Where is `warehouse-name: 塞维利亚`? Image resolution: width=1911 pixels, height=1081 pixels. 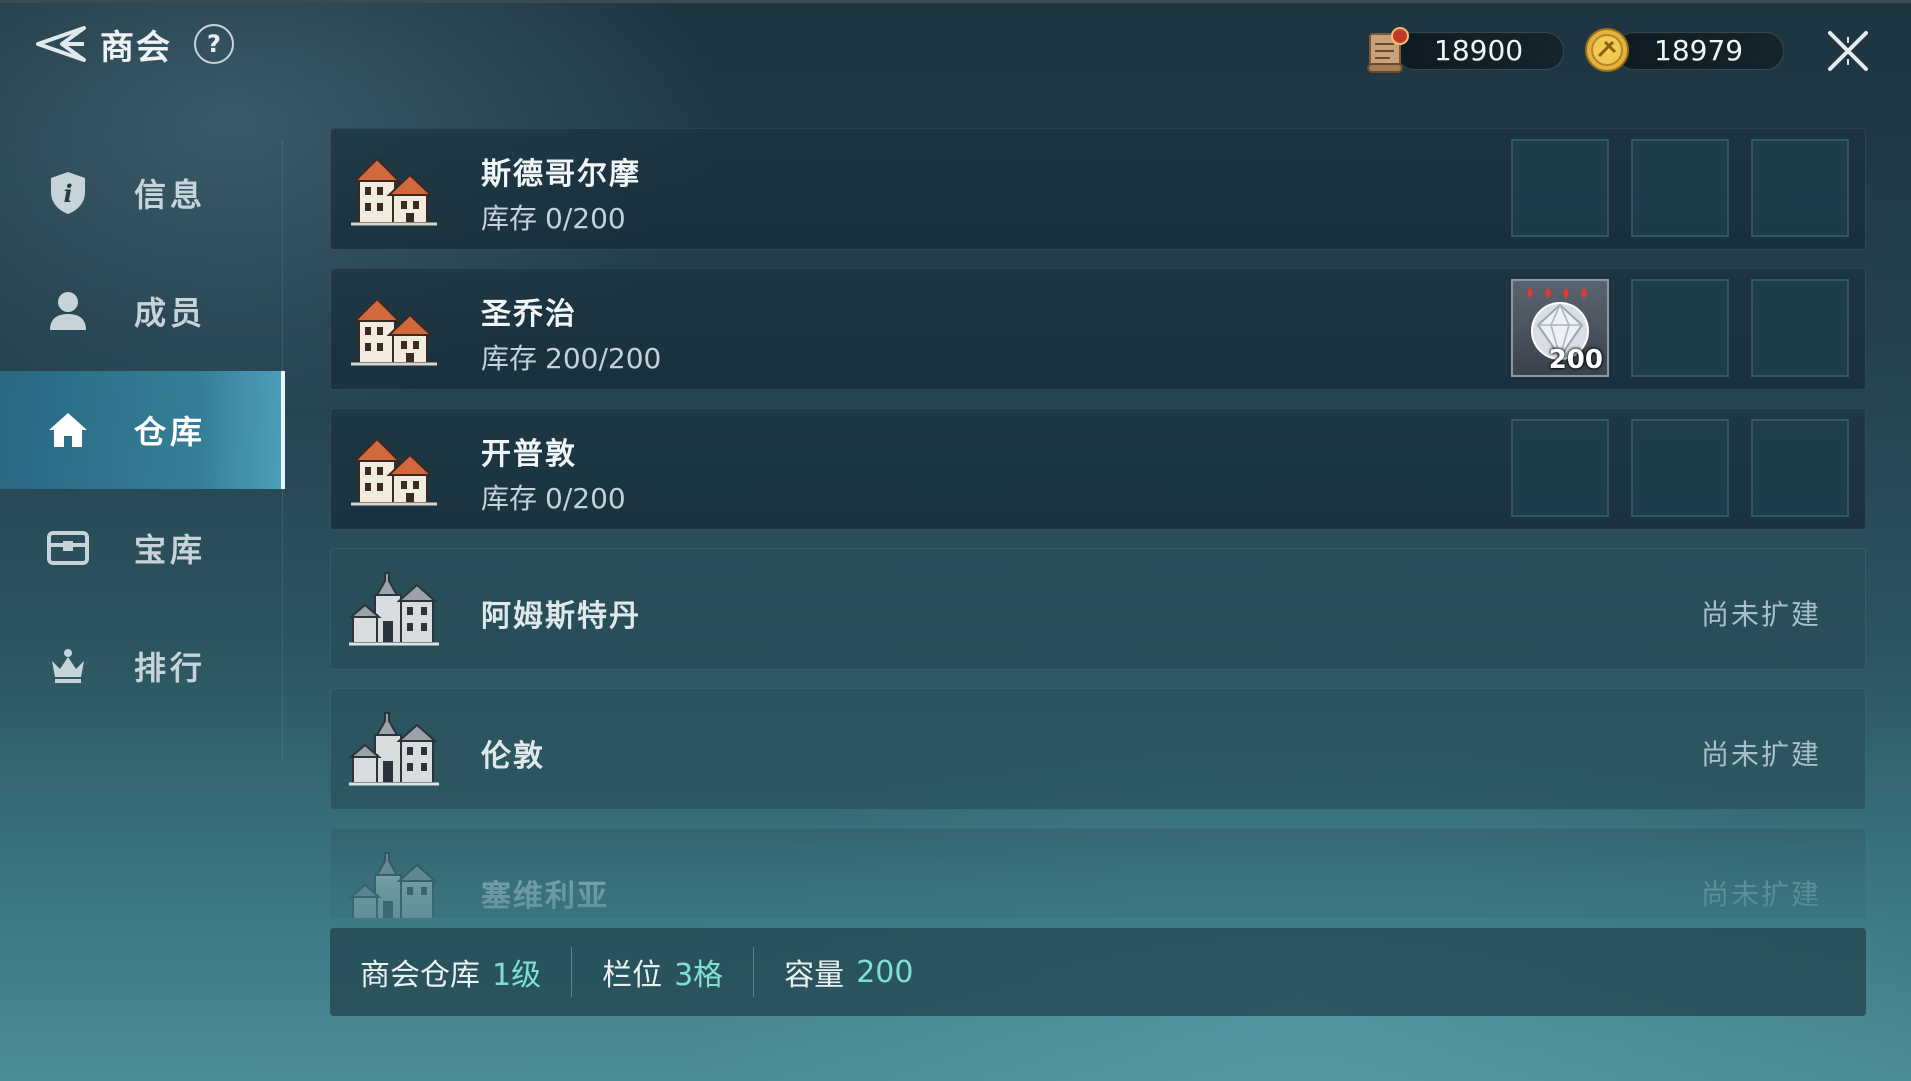
warehouse-name: 塞维利亚 is located at coordinates (545, 896).